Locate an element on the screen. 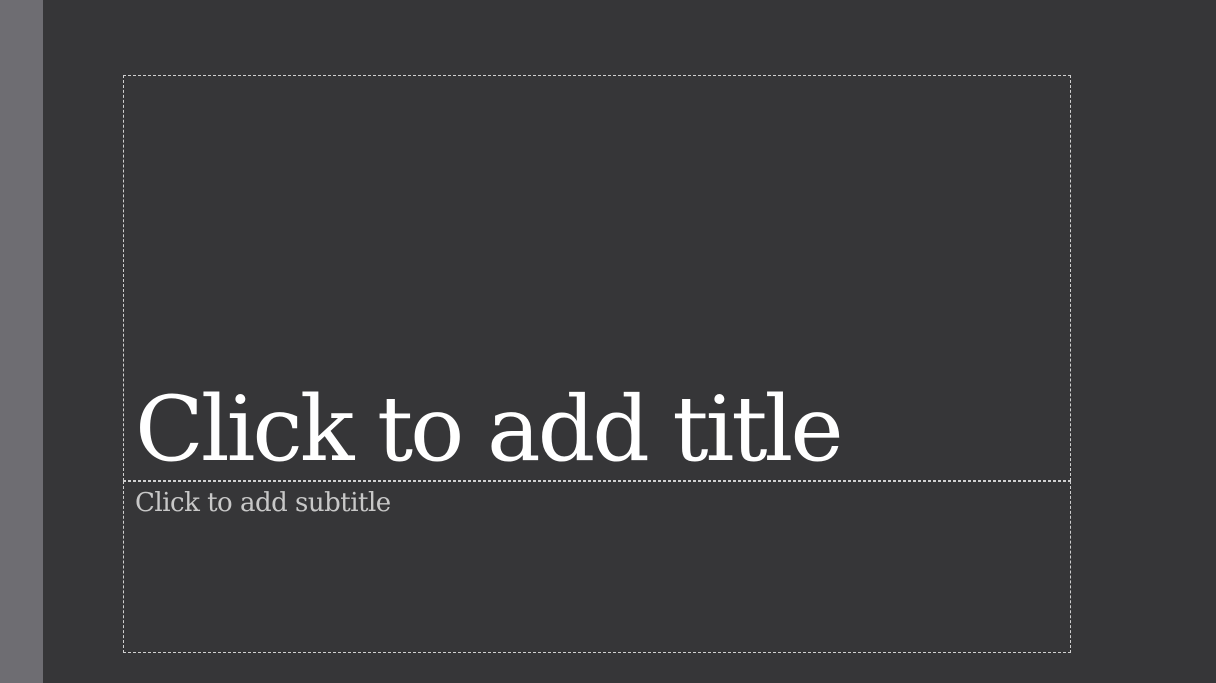 The image size is (1216, 683). slide-accent-bar is located at coordinates (21, 341).